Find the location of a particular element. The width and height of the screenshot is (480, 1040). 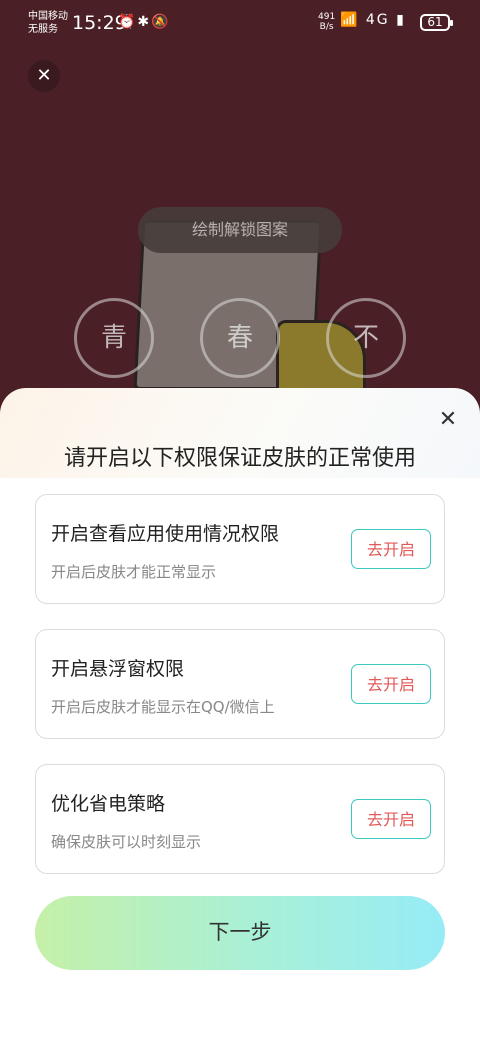

permission-desc: 开启后皮肤才能显示在QQ/微信上 is located at coordinates (163, 707).